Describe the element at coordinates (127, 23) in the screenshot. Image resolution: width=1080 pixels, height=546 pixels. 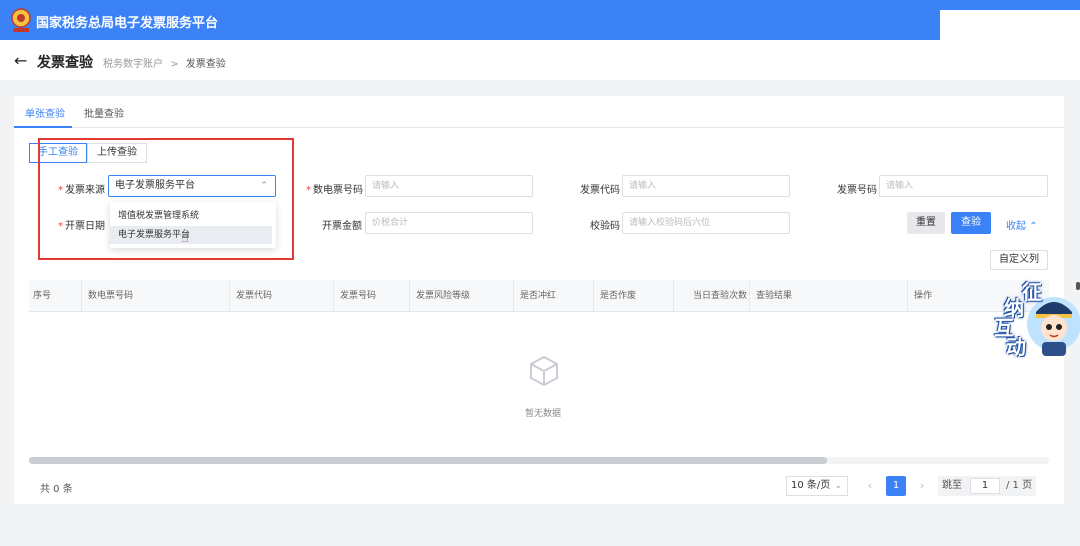
I see `app-title: 国家税务总局电子发票服务平台` at that location.